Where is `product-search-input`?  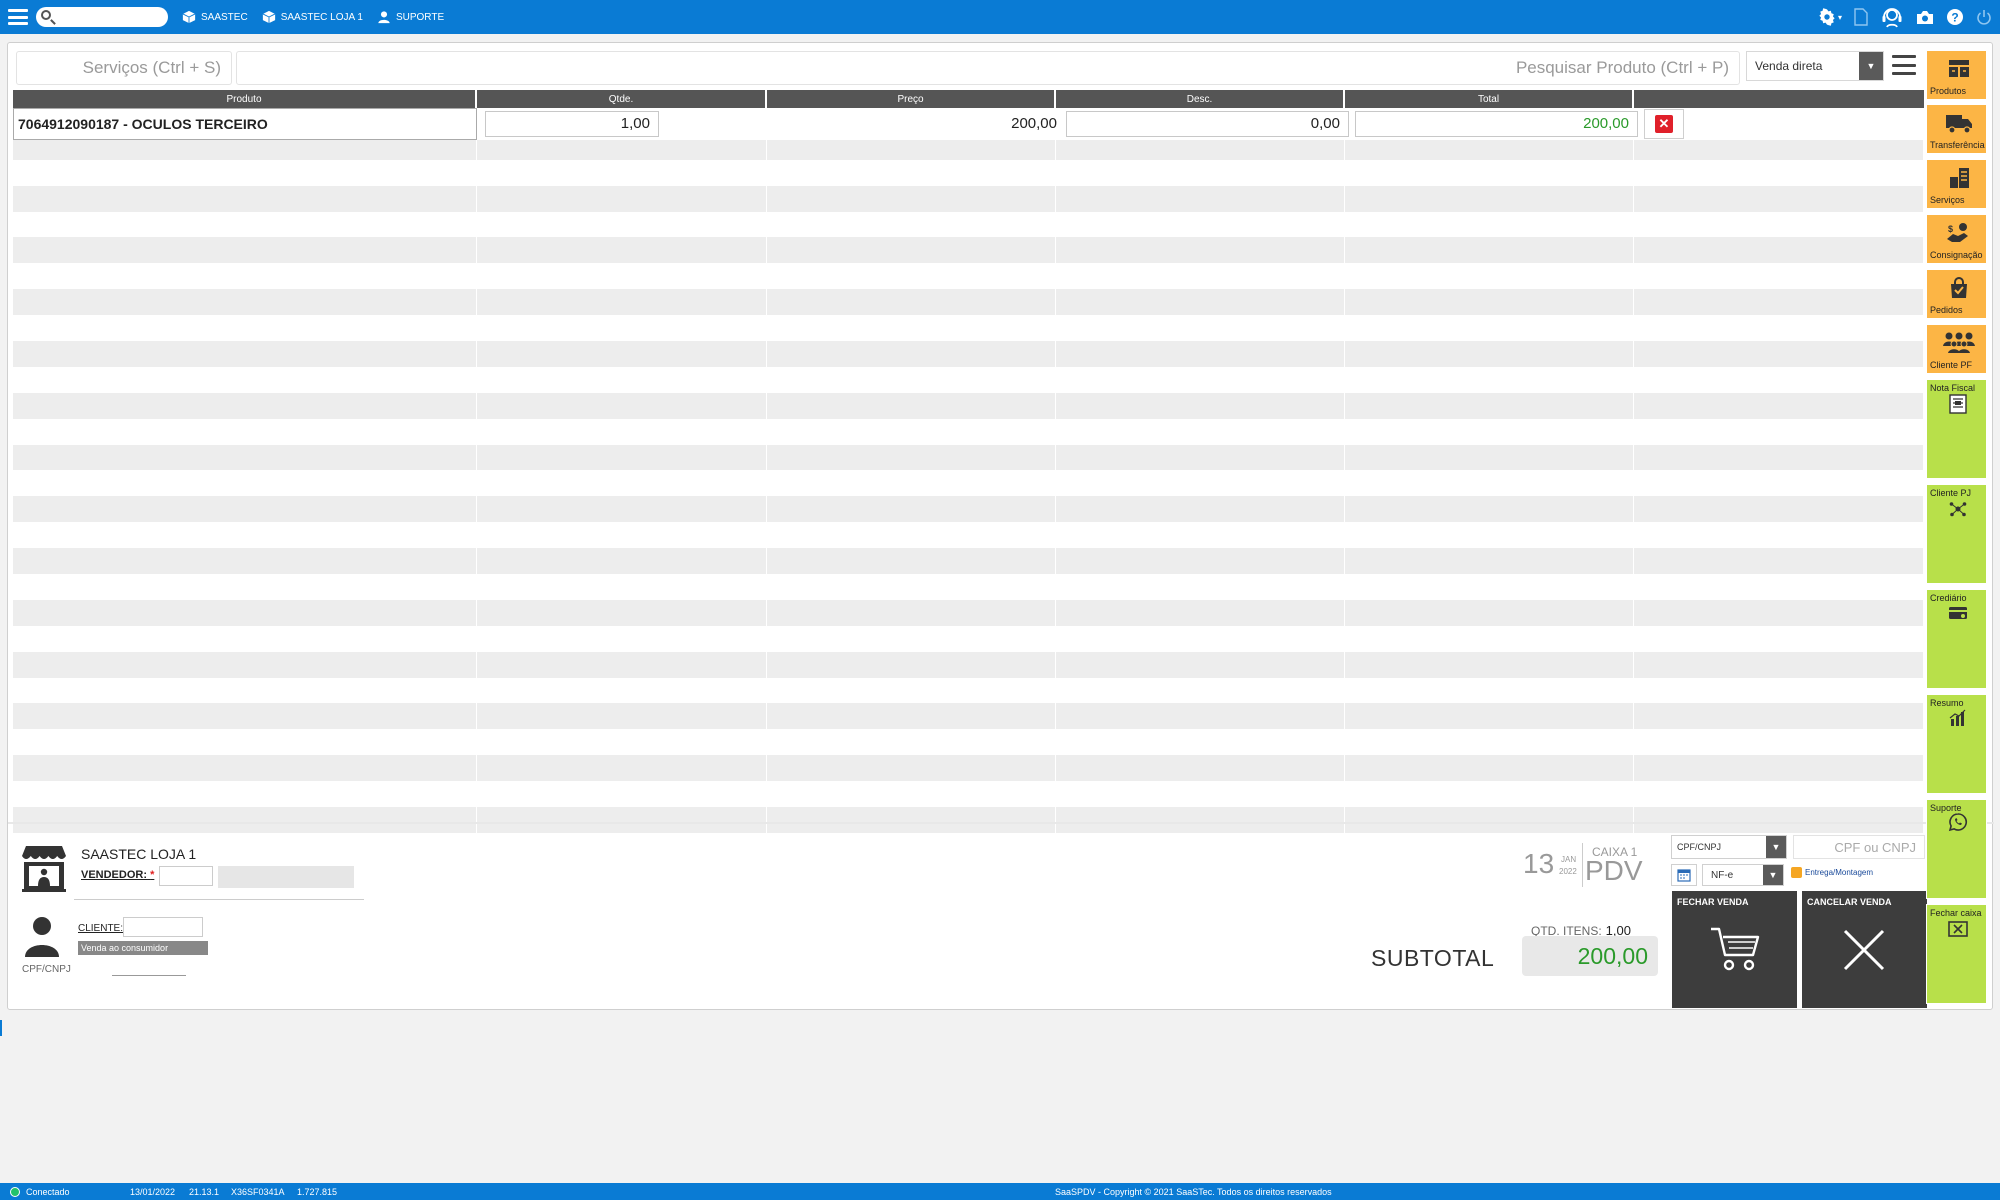 product-search-input is located at coordinates (988, 68).